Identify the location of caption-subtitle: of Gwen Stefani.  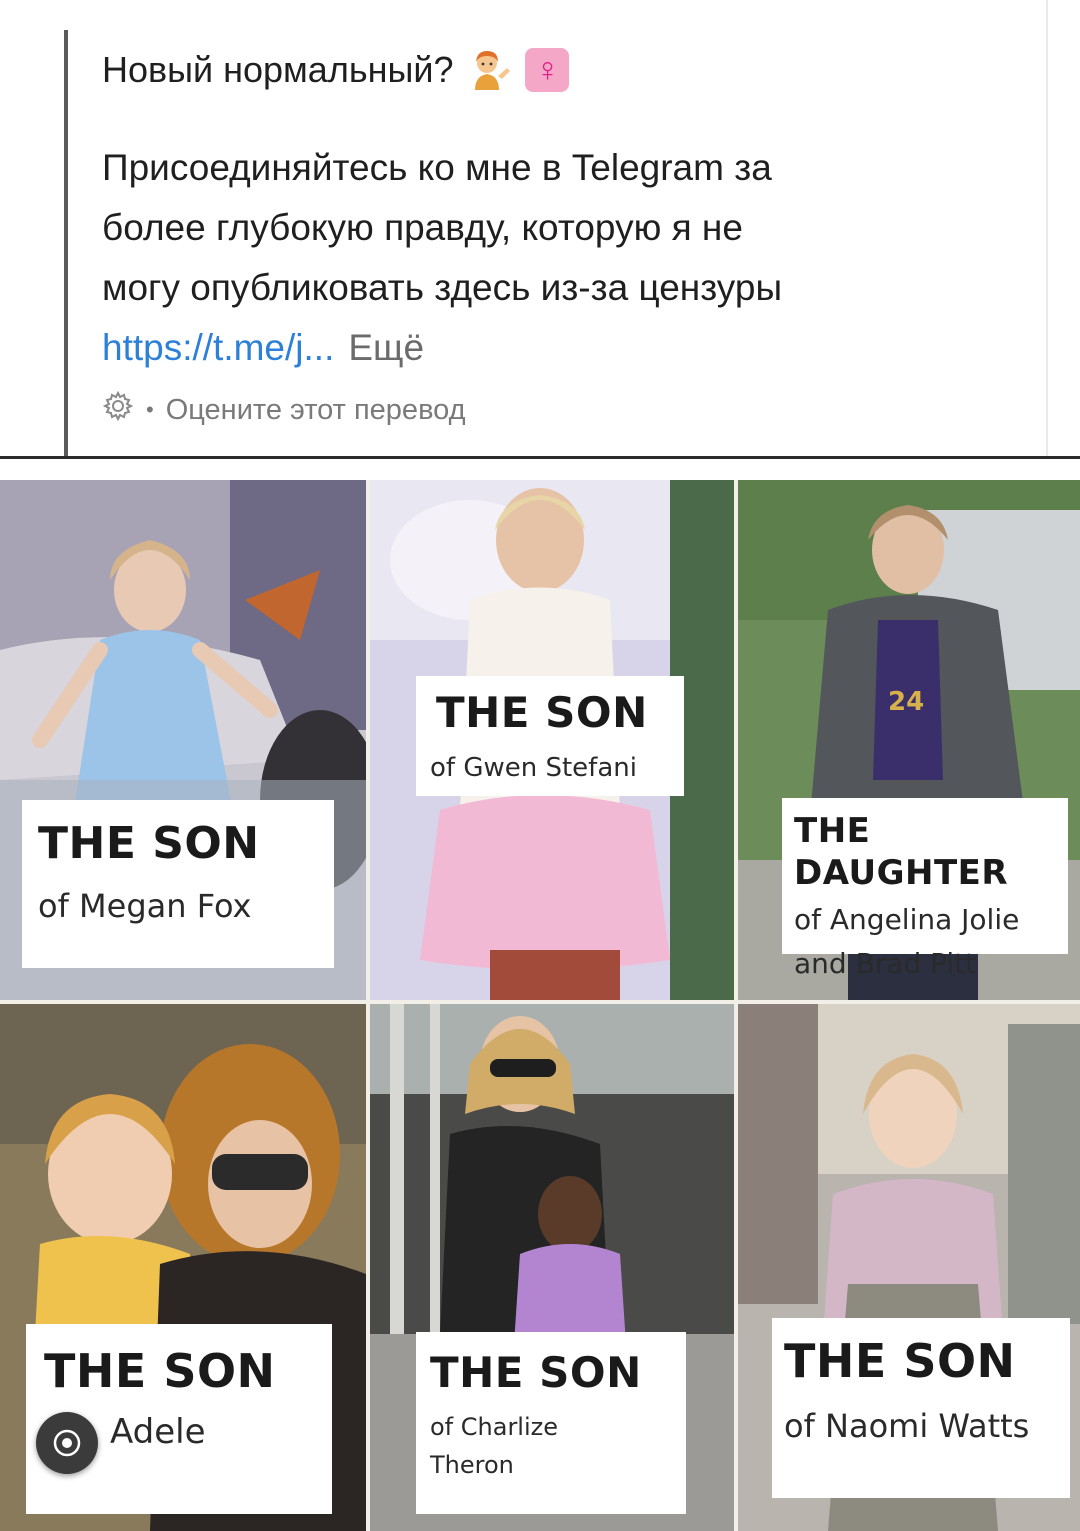
(533, 768).